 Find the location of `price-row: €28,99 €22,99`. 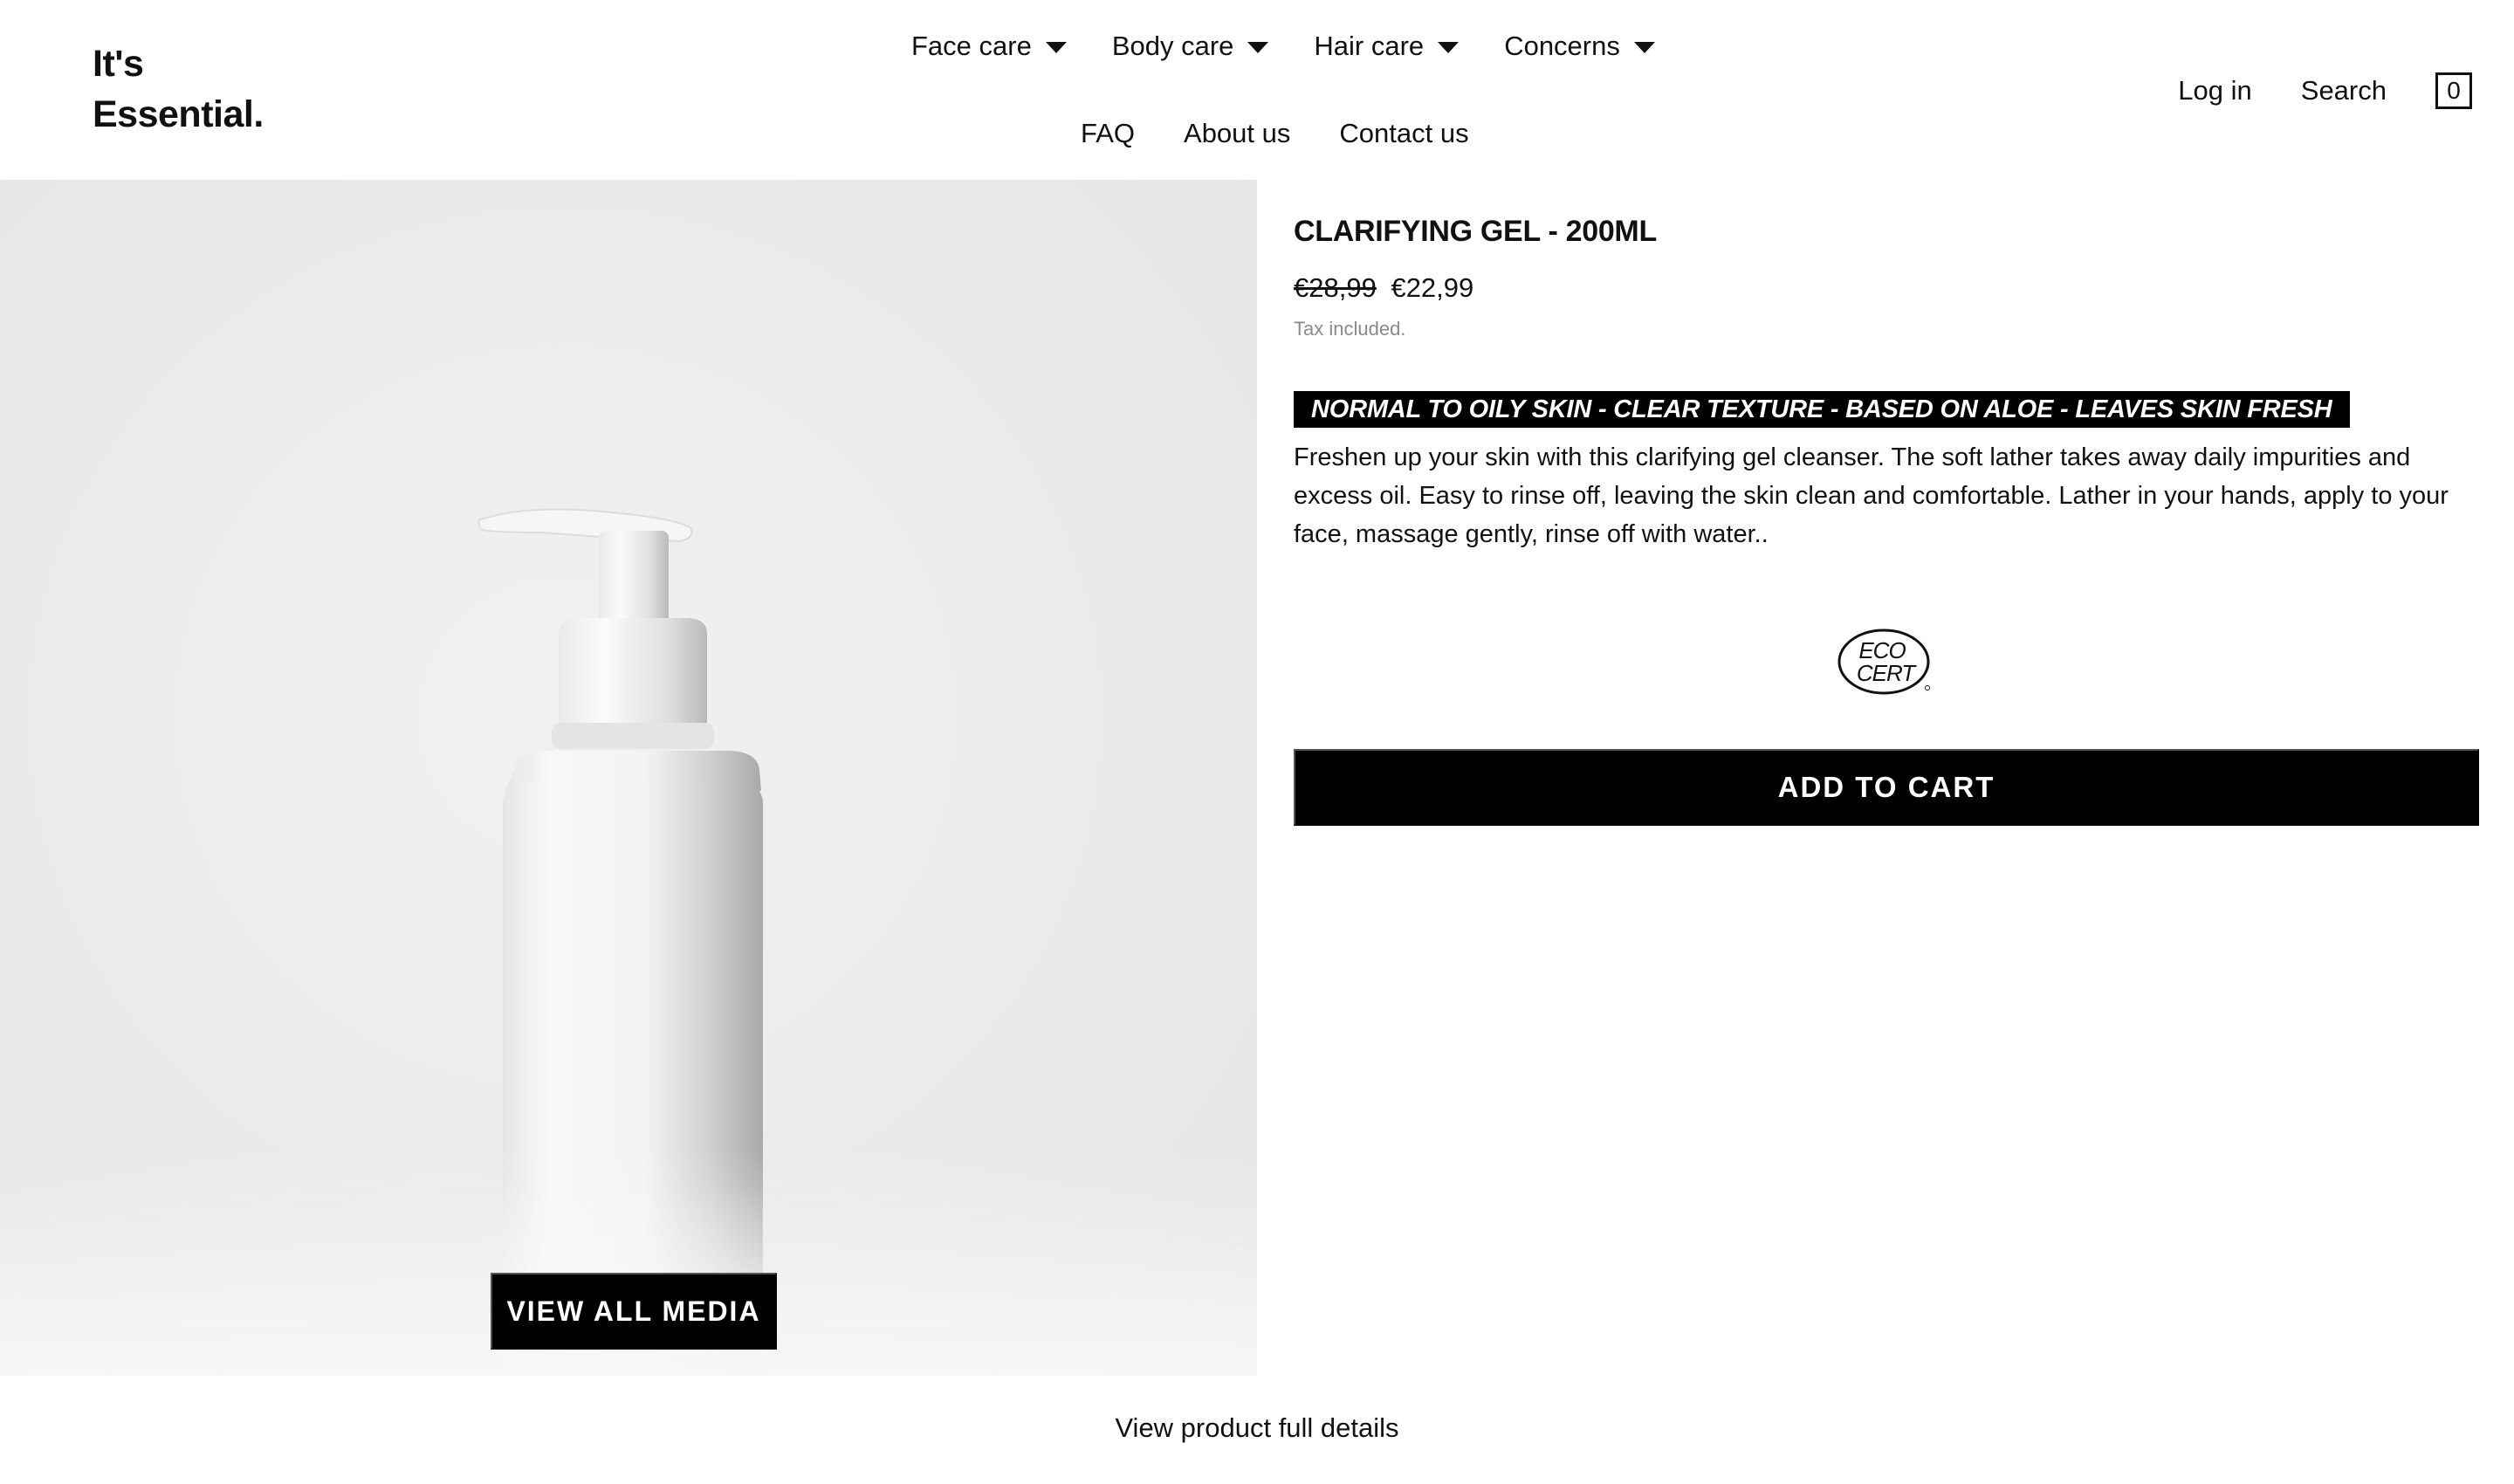

price-row: €28,99 €22,99 is located at coordinates (1383, 288).